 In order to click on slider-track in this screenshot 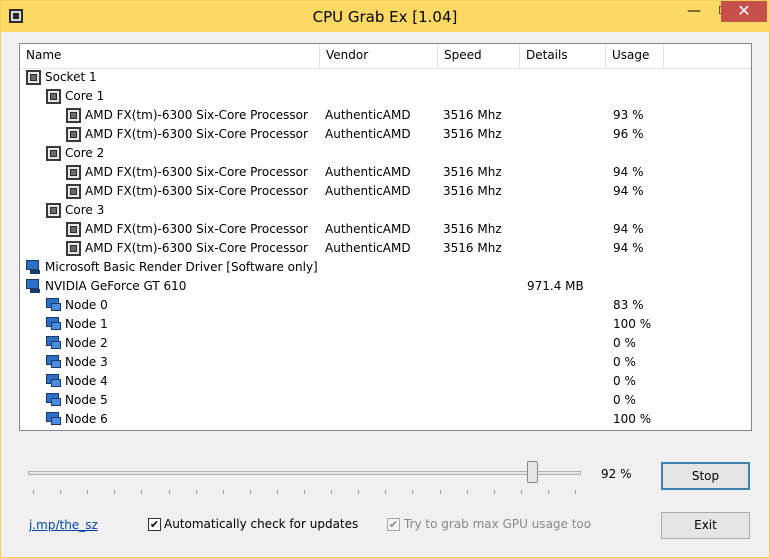, I will do `click(304, 473)`.